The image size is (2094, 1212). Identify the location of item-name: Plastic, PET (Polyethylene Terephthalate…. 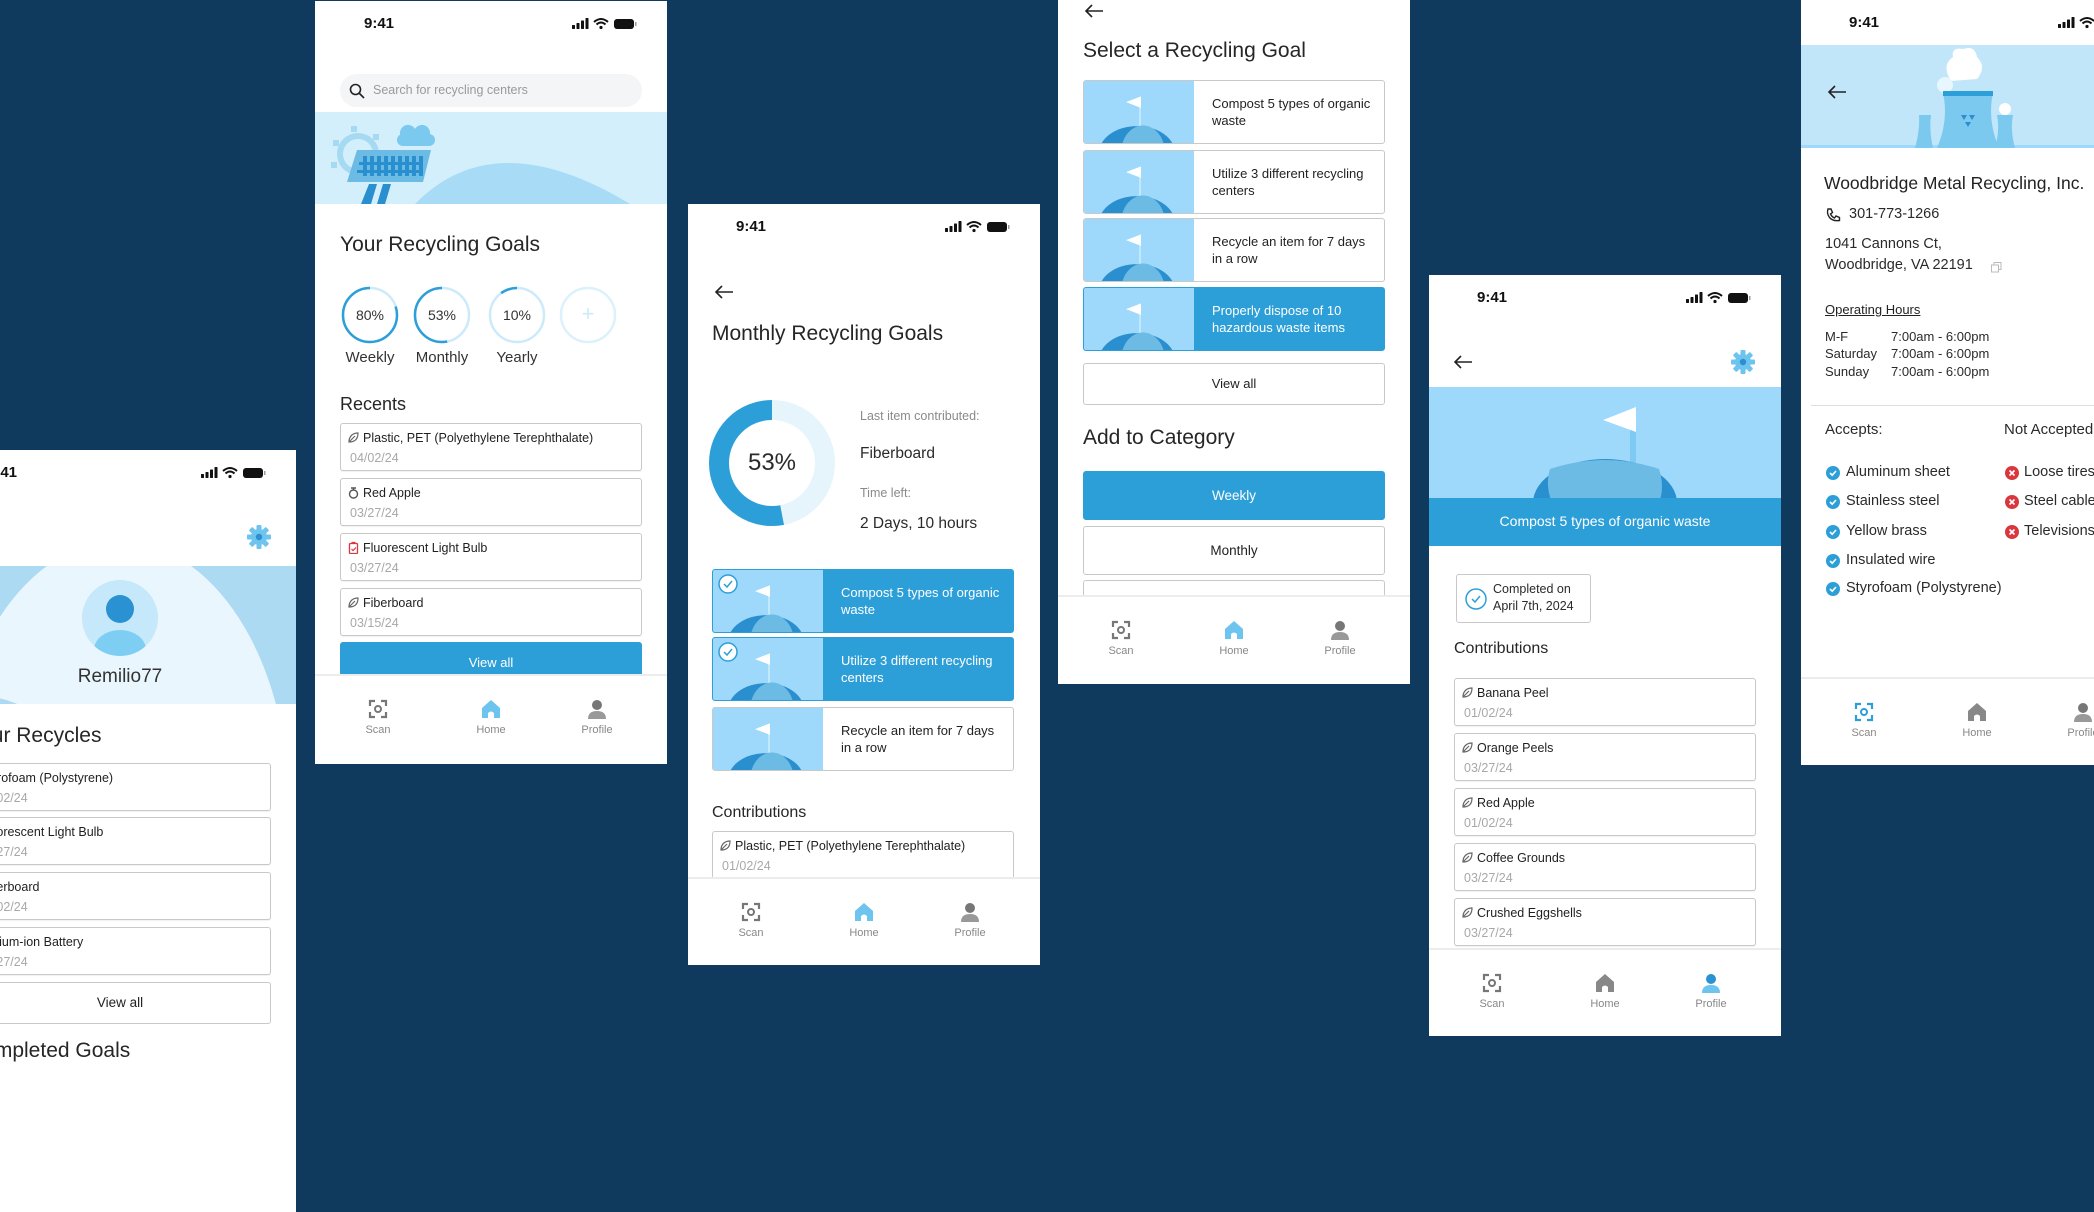
(478, 438).